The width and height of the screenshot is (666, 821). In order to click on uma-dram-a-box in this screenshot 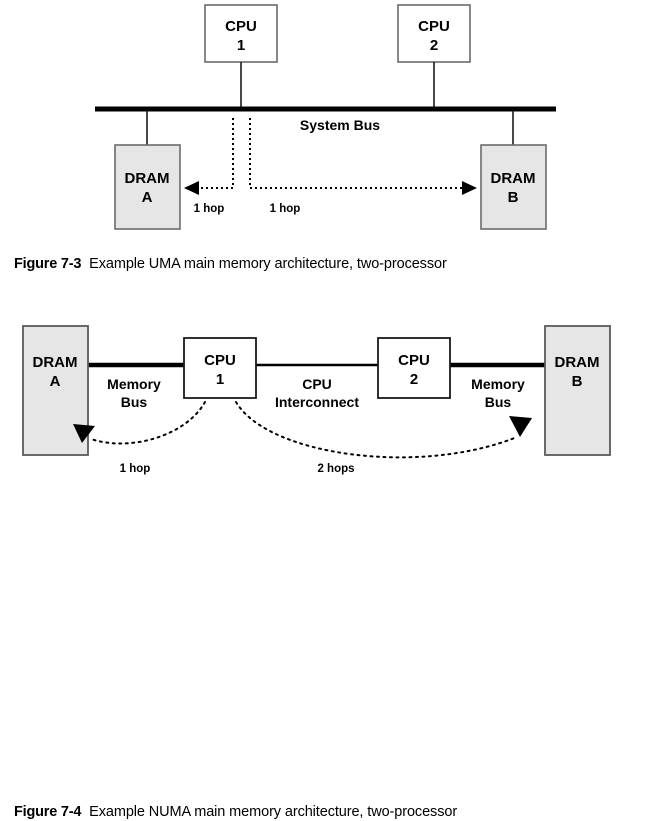, I will do `click(147, 187)`.